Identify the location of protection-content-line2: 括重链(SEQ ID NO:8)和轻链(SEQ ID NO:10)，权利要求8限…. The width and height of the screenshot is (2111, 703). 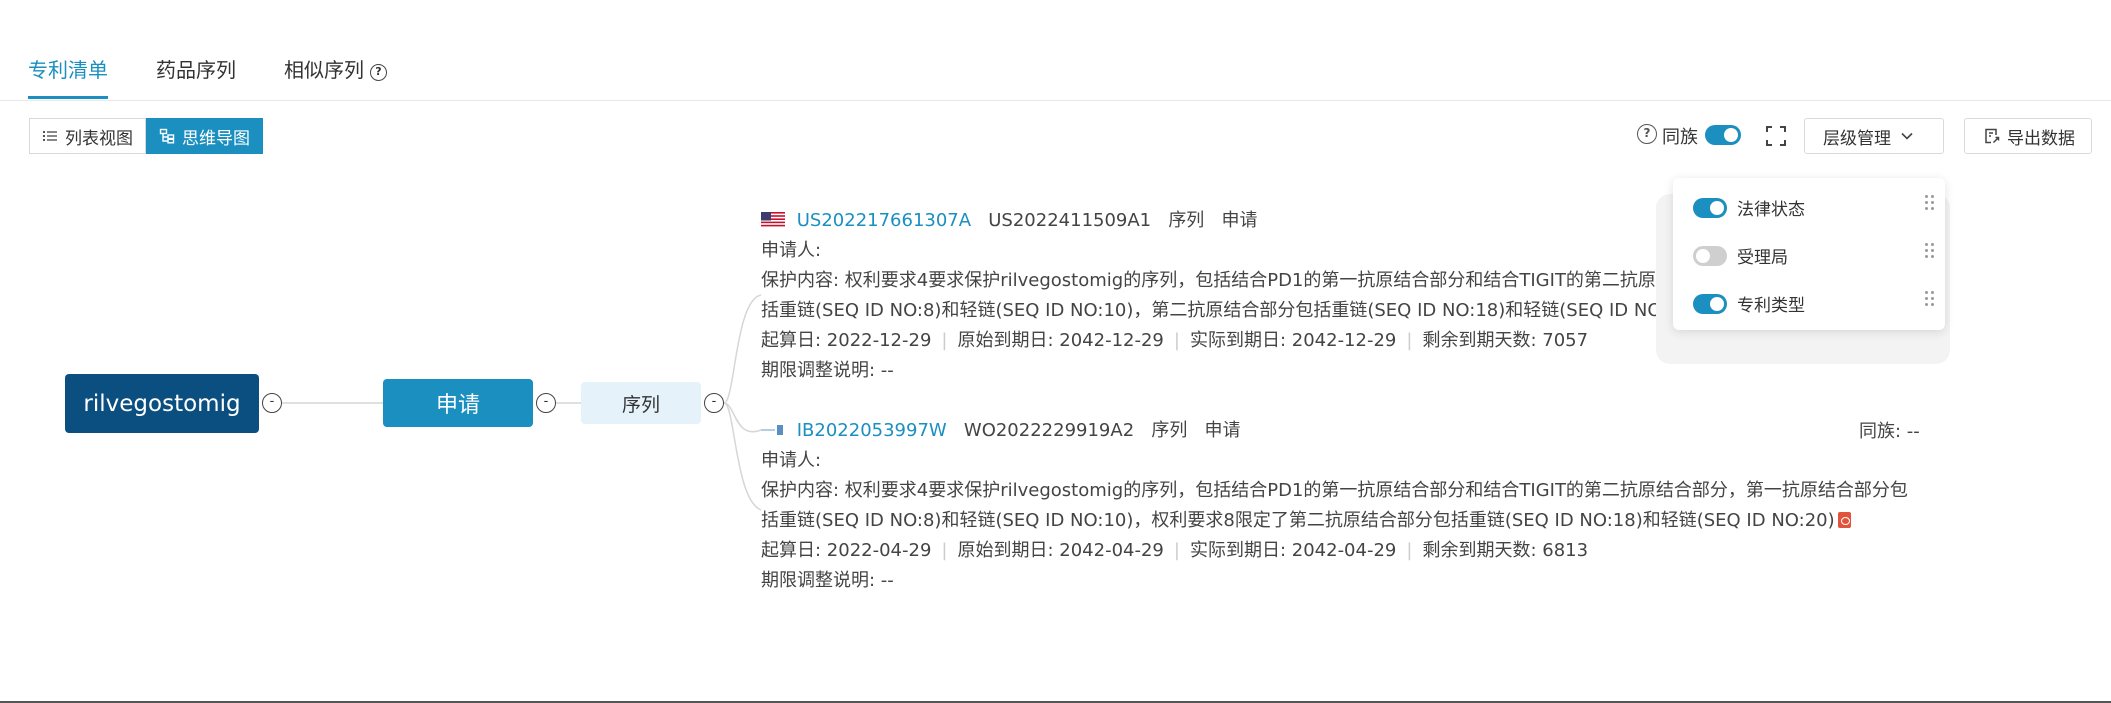
(1341, 521).